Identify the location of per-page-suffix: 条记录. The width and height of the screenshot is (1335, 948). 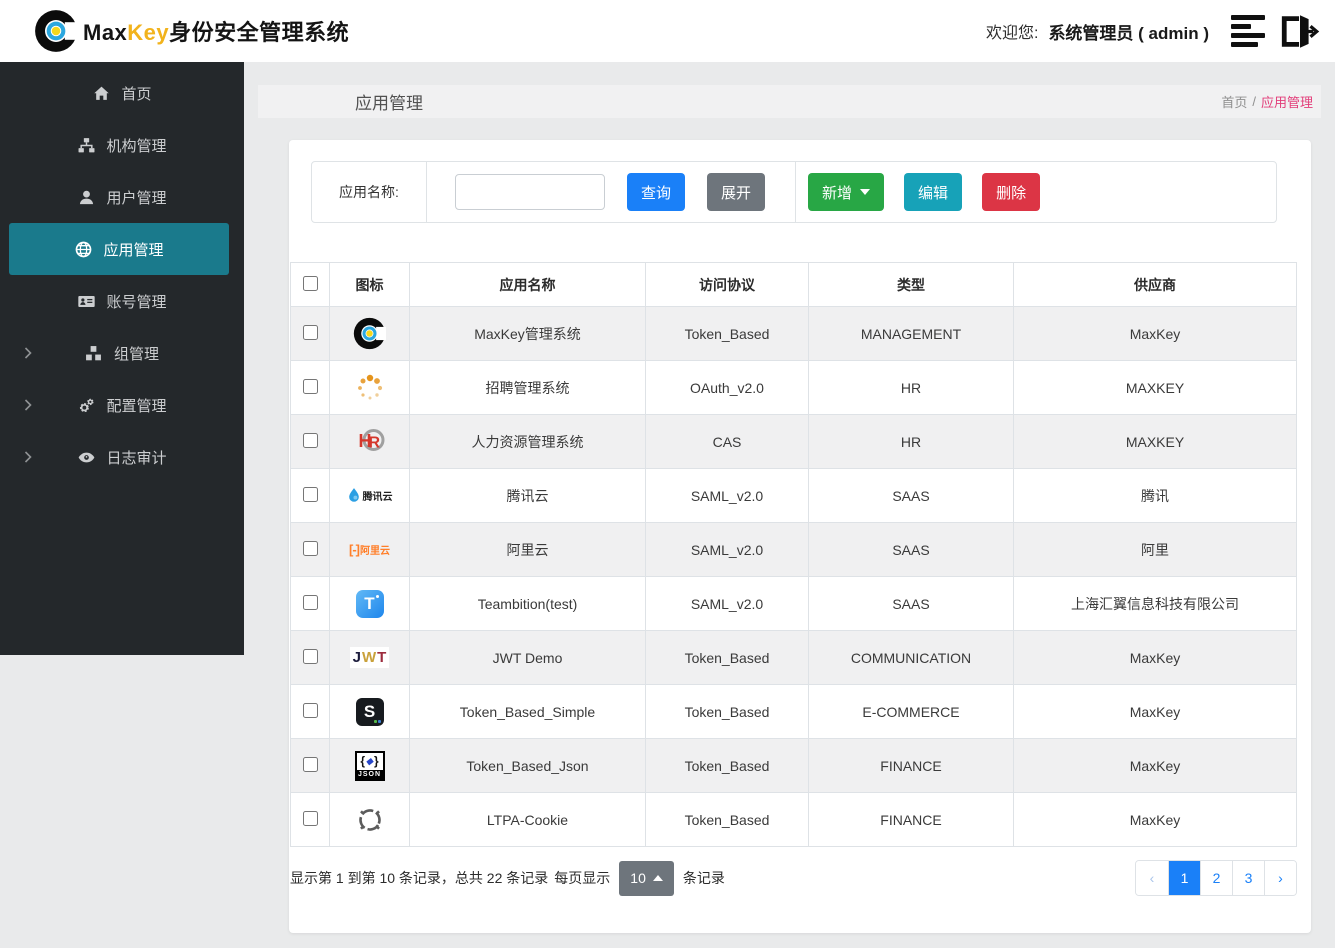
(703, 878).